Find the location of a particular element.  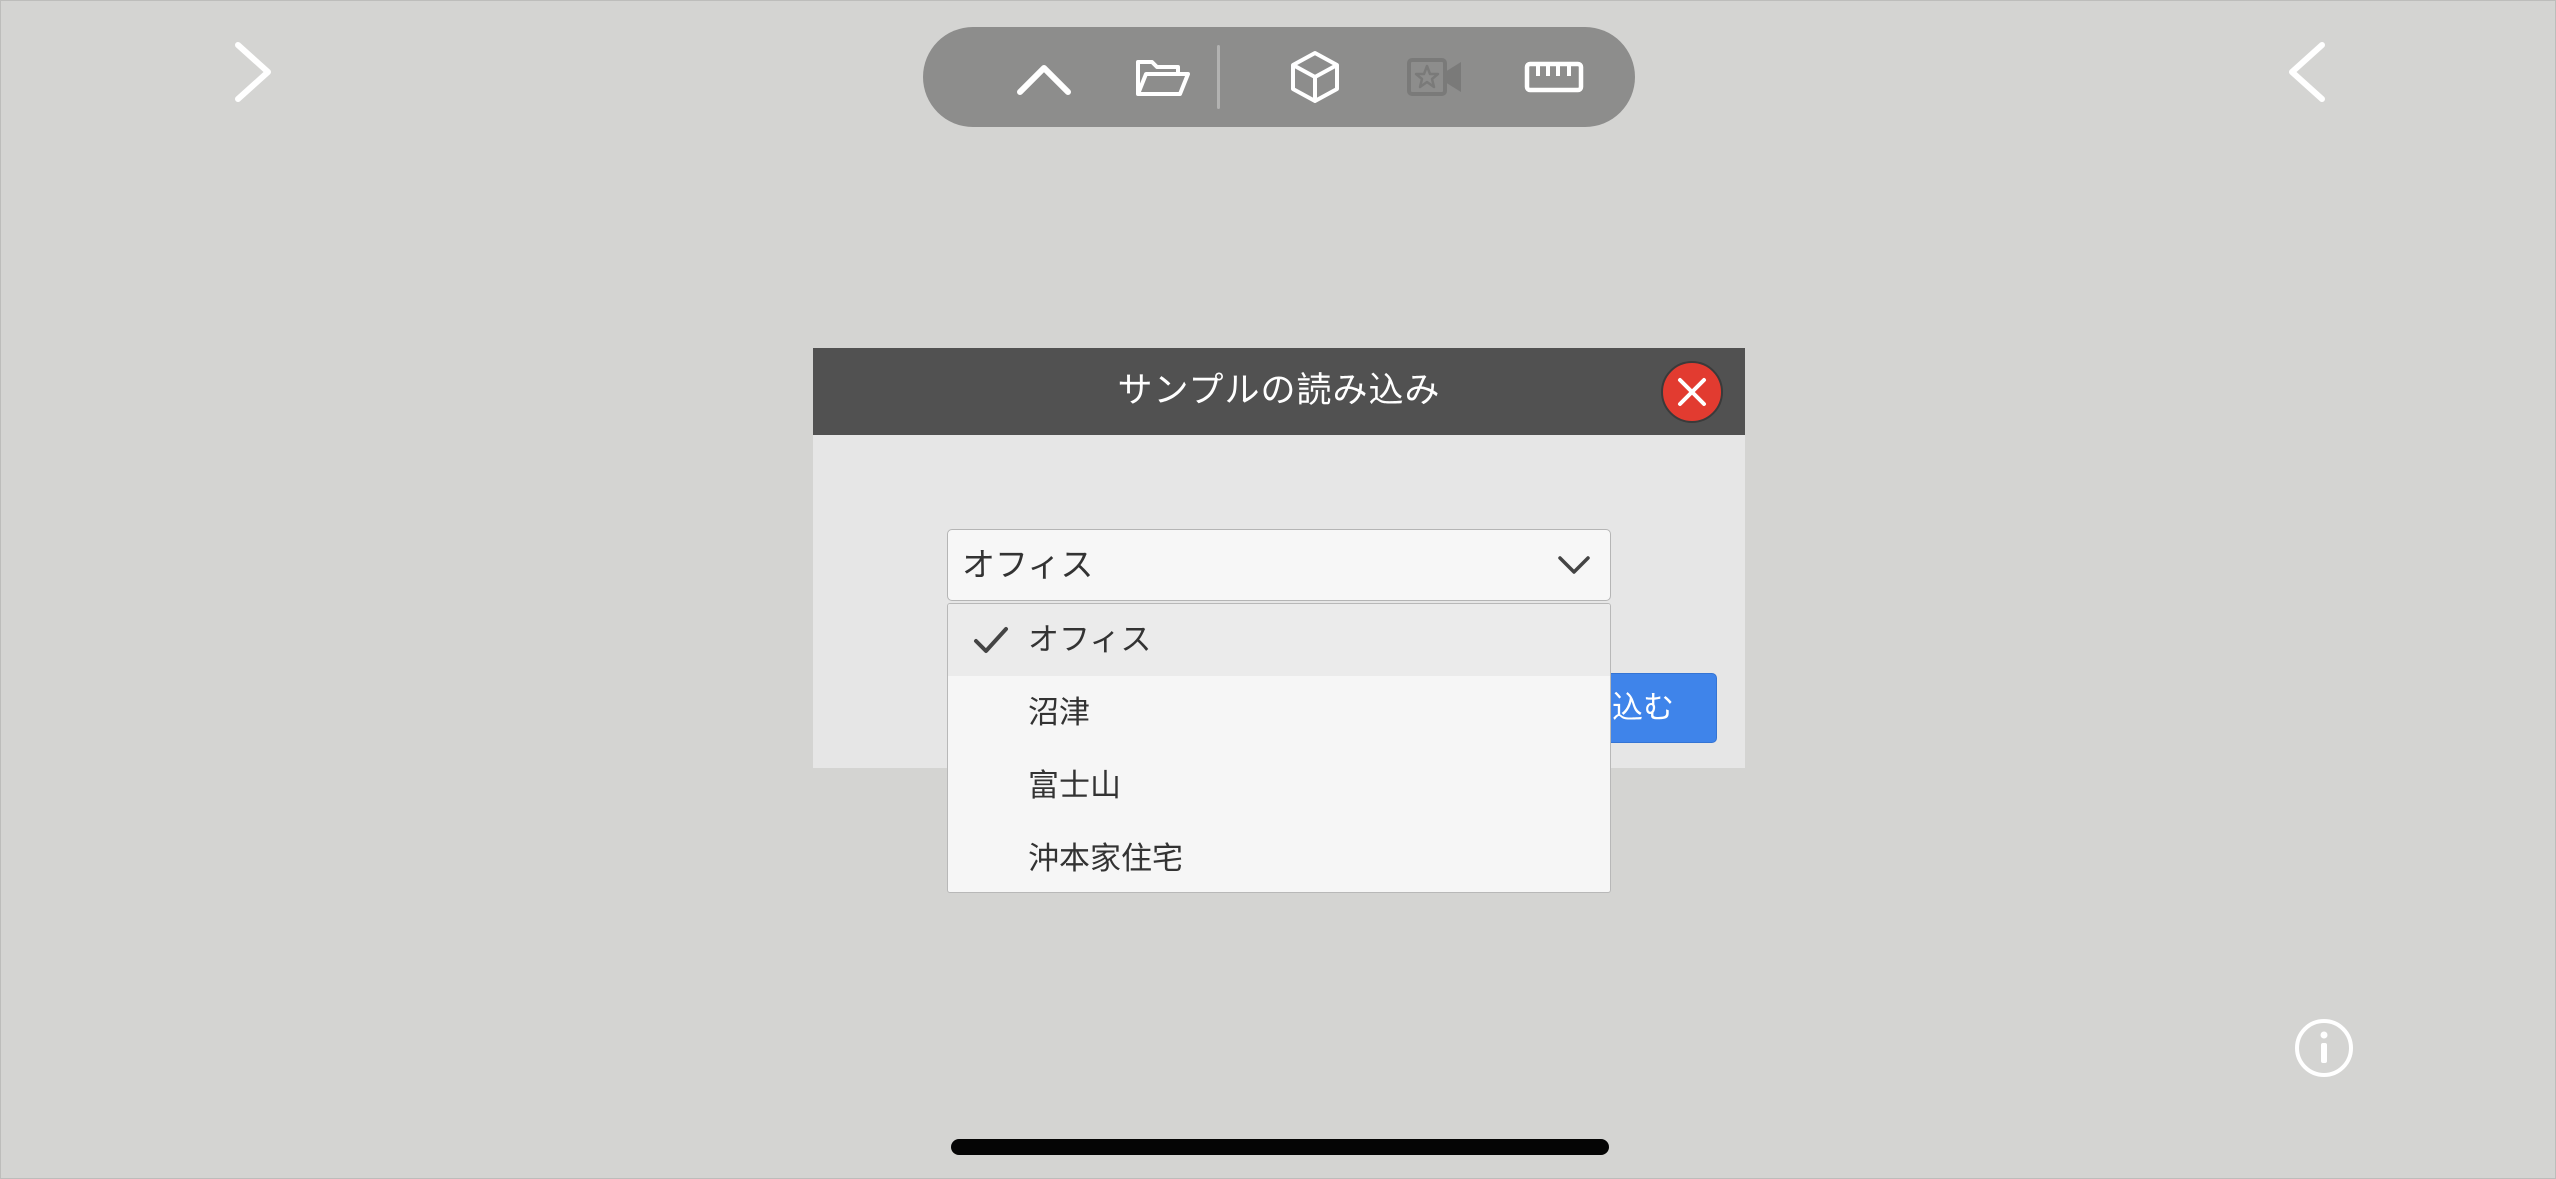

dropdown-option: 富士山 is located at coordinates (1279, 786).